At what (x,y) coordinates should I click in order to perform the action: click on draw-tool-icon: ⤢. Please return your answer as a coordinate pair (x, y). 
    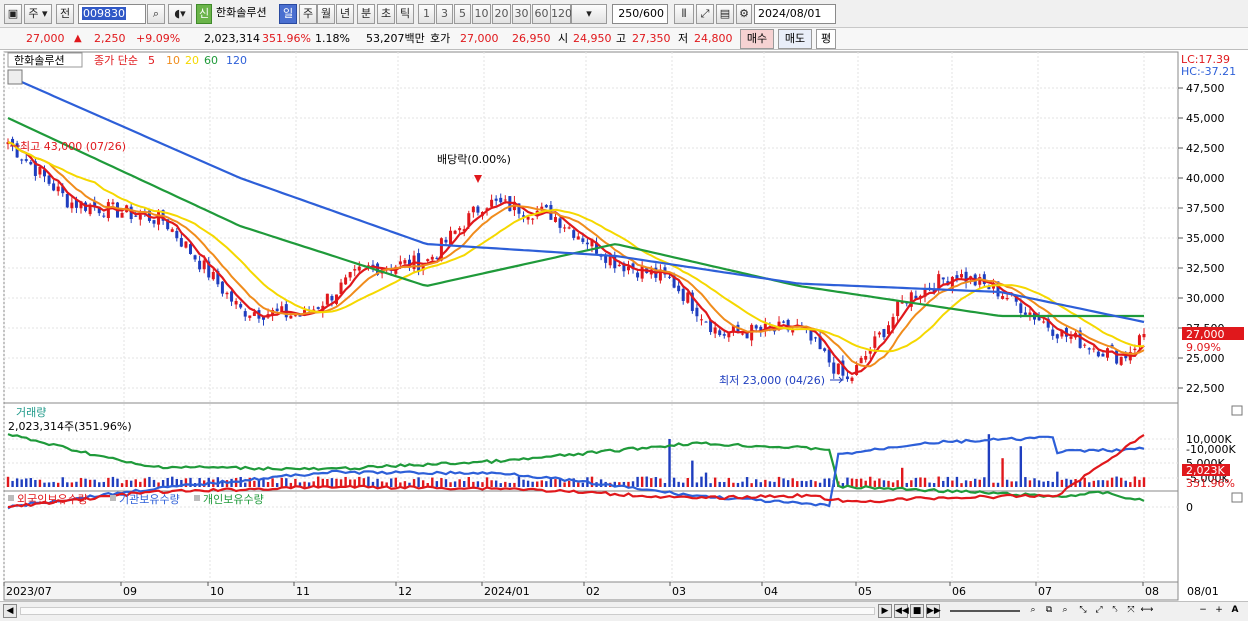
    Looking at the image, I should click on (705, 14).